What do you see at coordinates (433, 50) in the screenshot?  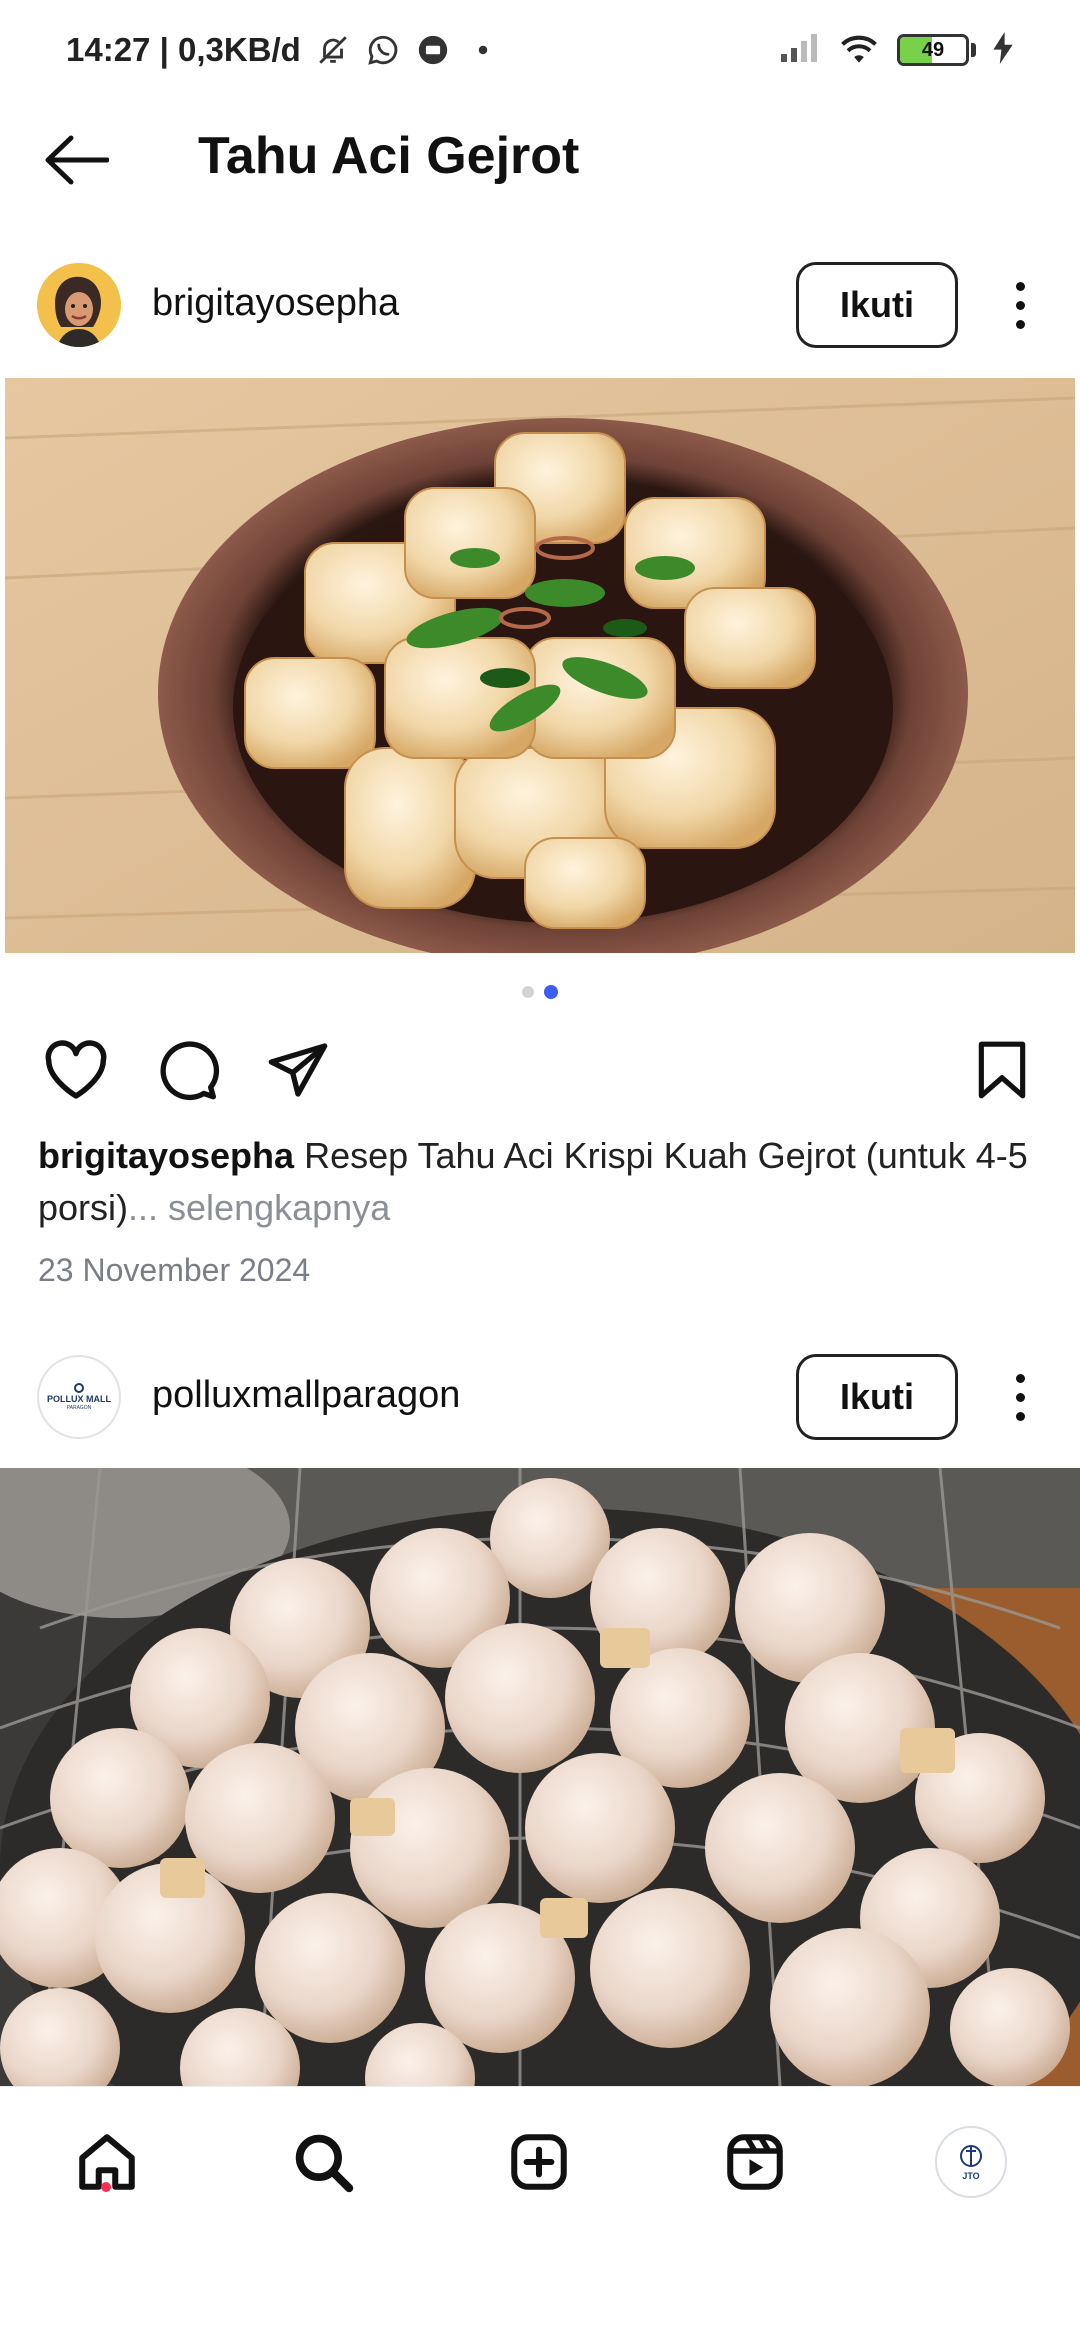 I see `chat-icon` at bounding box center [433, 50].